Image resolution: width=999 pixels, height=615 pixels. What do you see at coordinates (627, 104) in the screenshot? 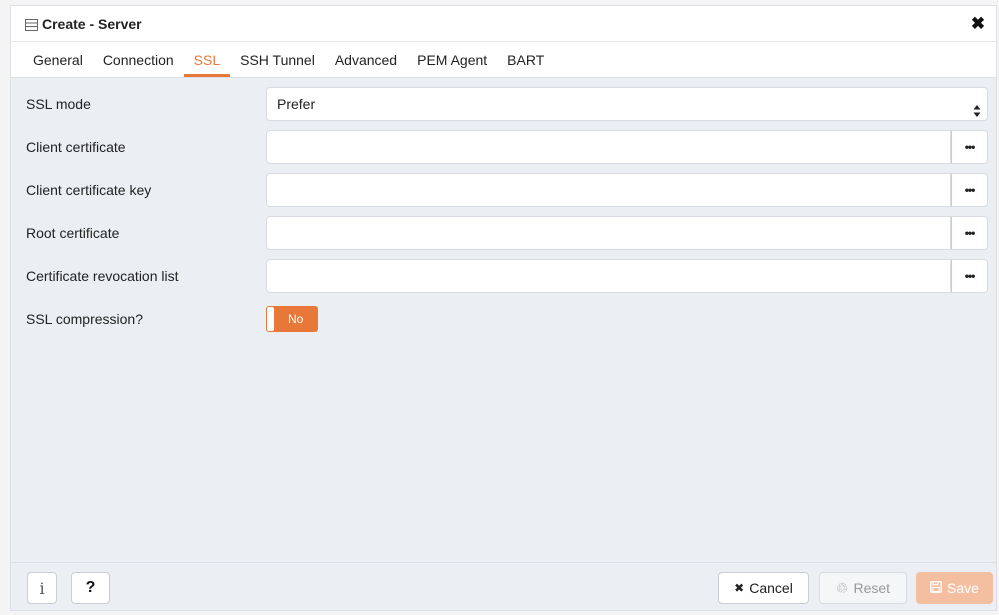
I see `ssl-mode-select: Prefer` at bounding box center [627, 104].